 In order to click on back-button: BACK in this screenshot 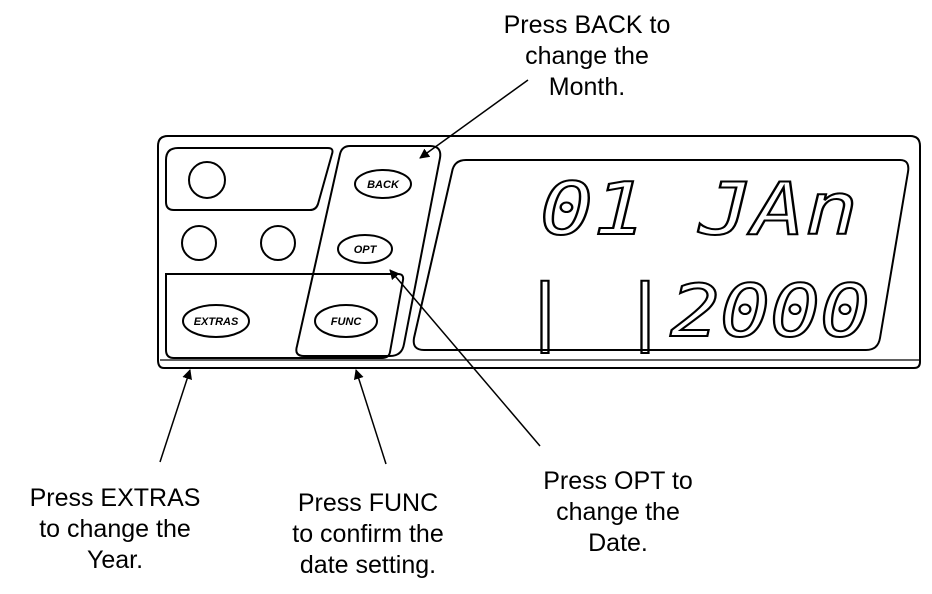, I will do `click(383, 184)`.